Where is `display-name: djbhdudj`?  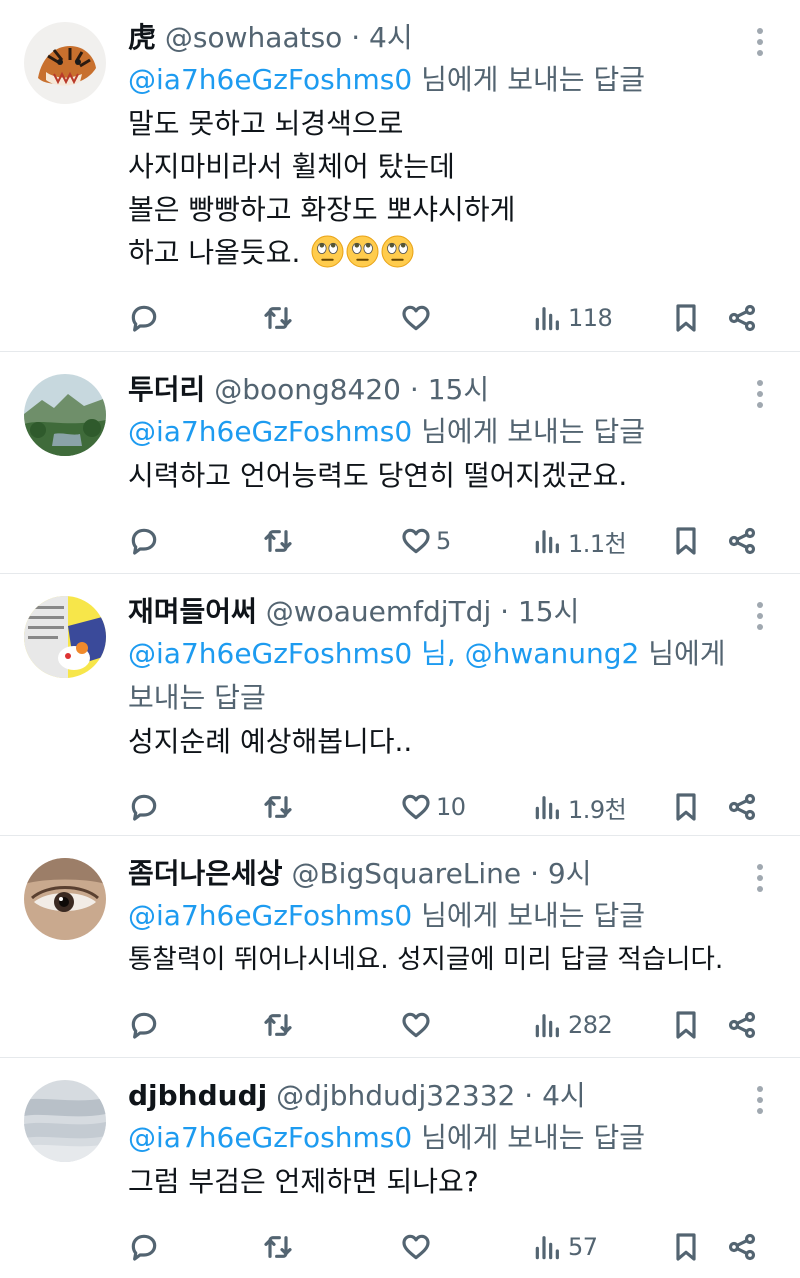 display-name: djbhdudj is located at coordinates (197, 1095).